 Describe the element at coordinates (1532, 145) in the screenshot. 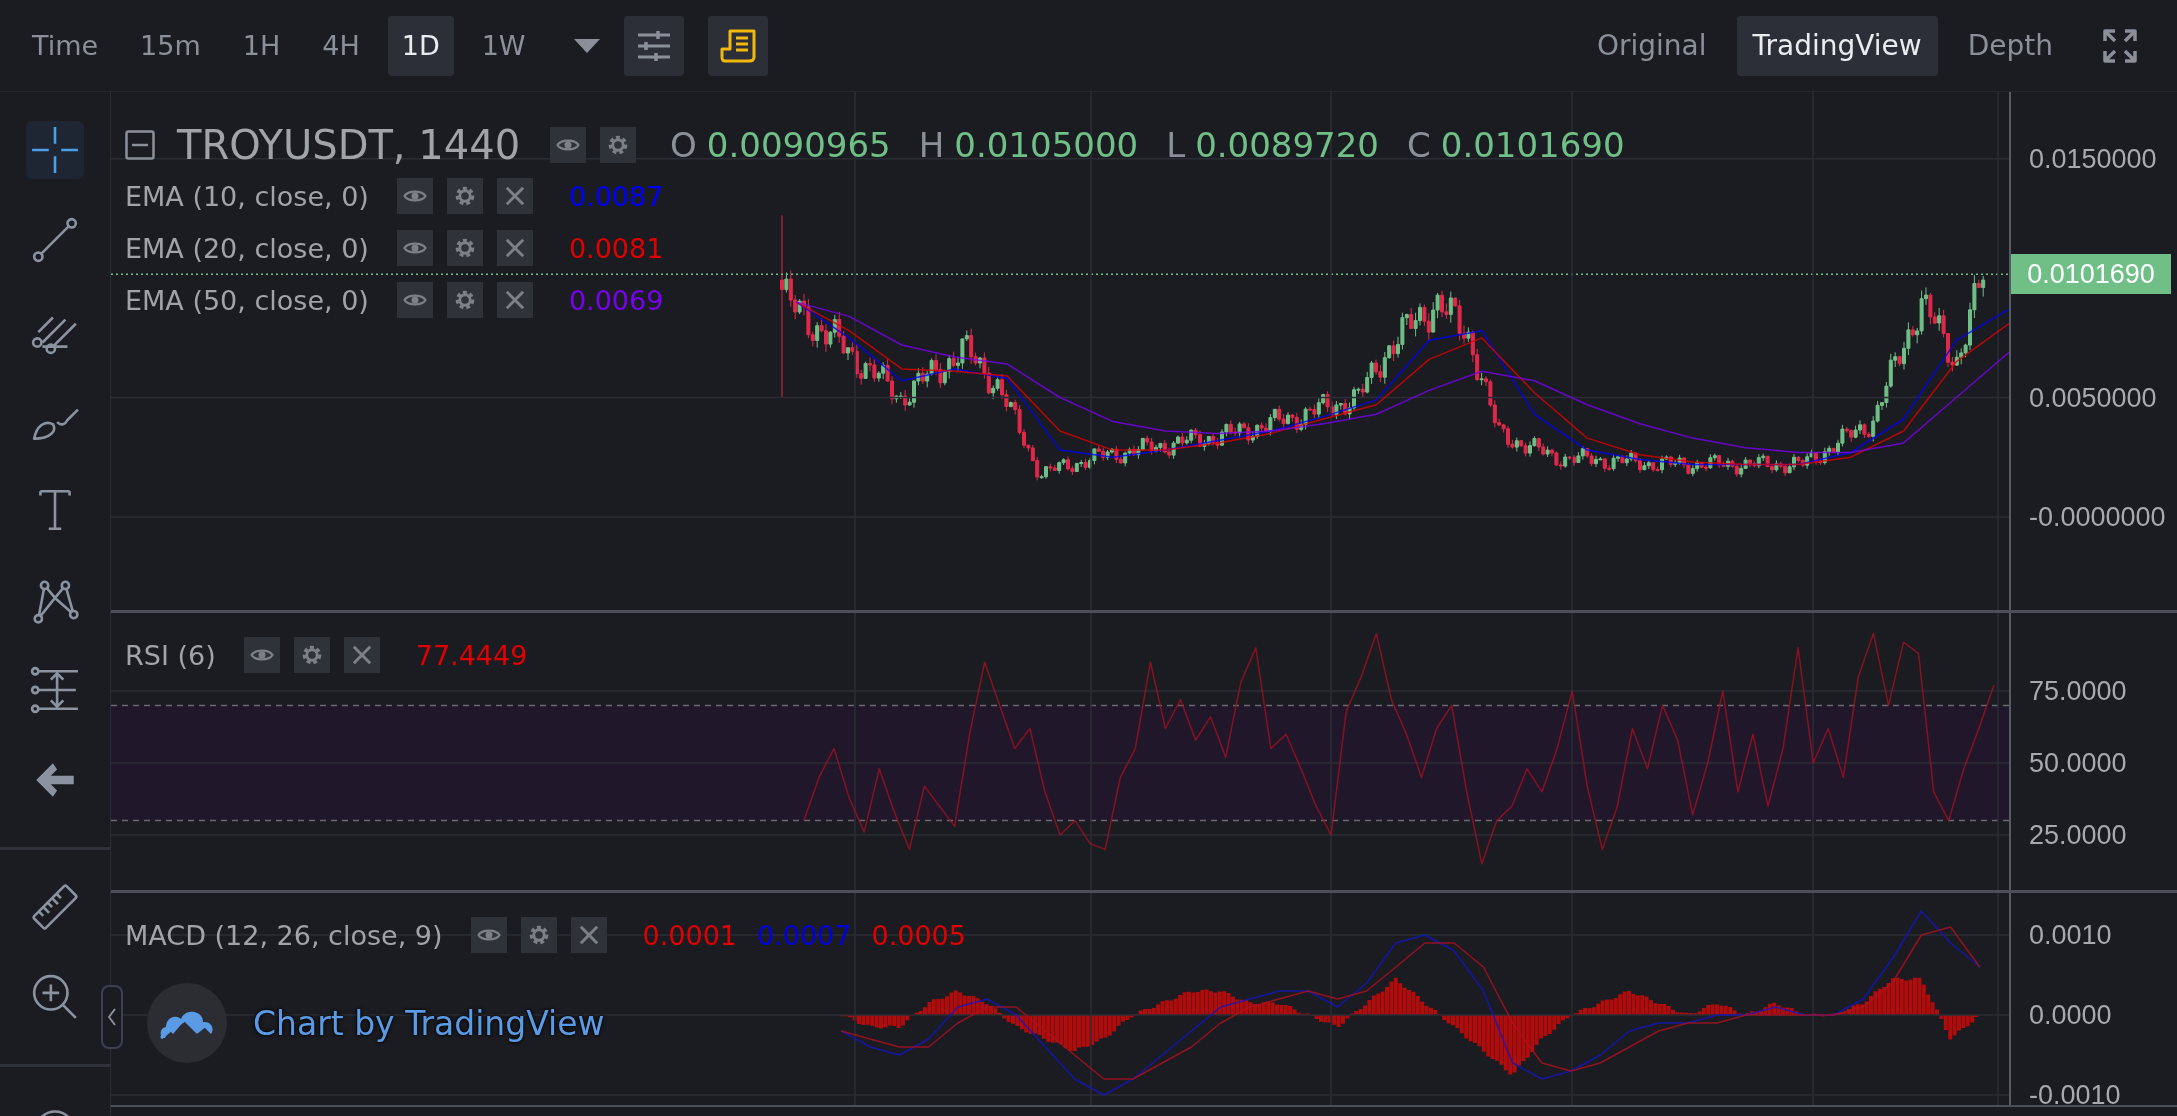

I see `ohlc-value: 0.0101690` at that location.